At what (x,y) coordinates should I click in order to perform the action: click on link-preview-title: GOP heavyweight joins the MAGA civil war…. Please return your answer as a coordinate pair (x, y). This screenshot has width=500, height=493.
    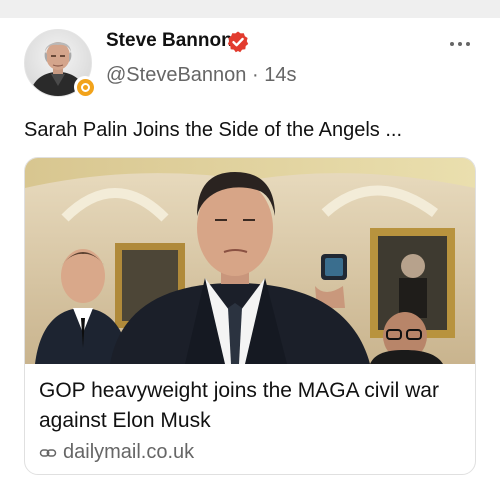
    Looking at the image, I should click on (254, 406).